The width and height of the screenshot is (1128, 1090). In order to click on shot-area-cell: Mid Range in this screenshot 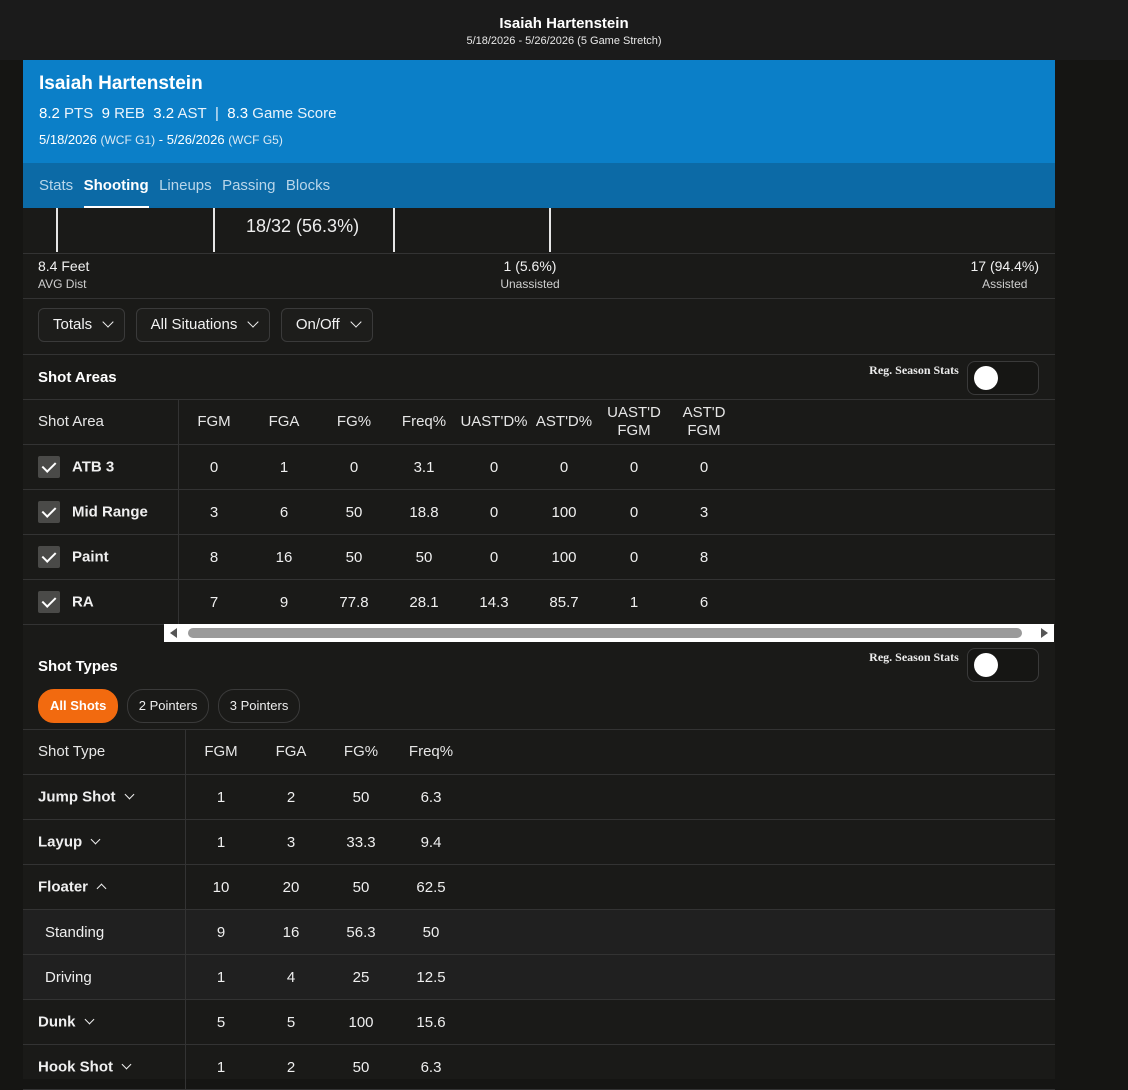, I will do `click(101, 512)`.